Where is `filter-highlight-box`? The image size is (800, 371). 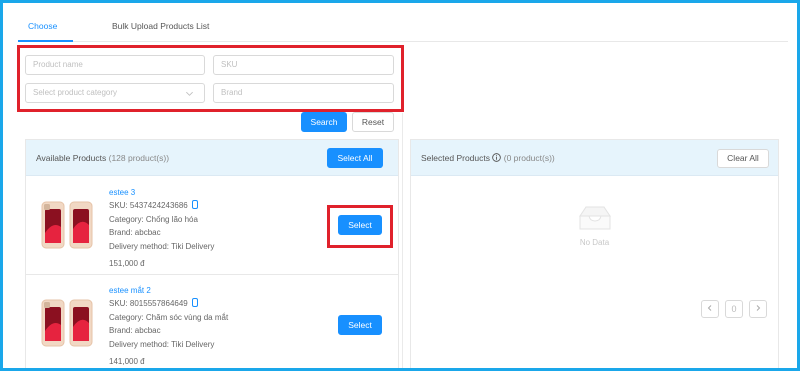
filter-highlight-box is located at coordinates (210, 78).